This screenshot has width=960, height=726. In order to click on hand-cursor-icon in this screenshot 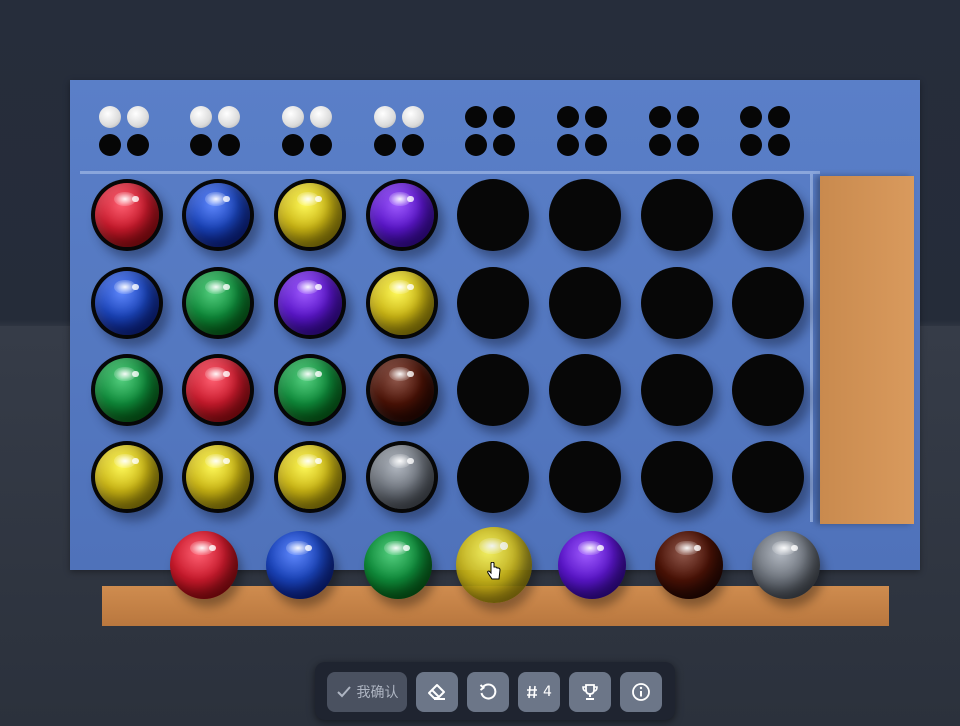, I will do `click(494, 571)`.